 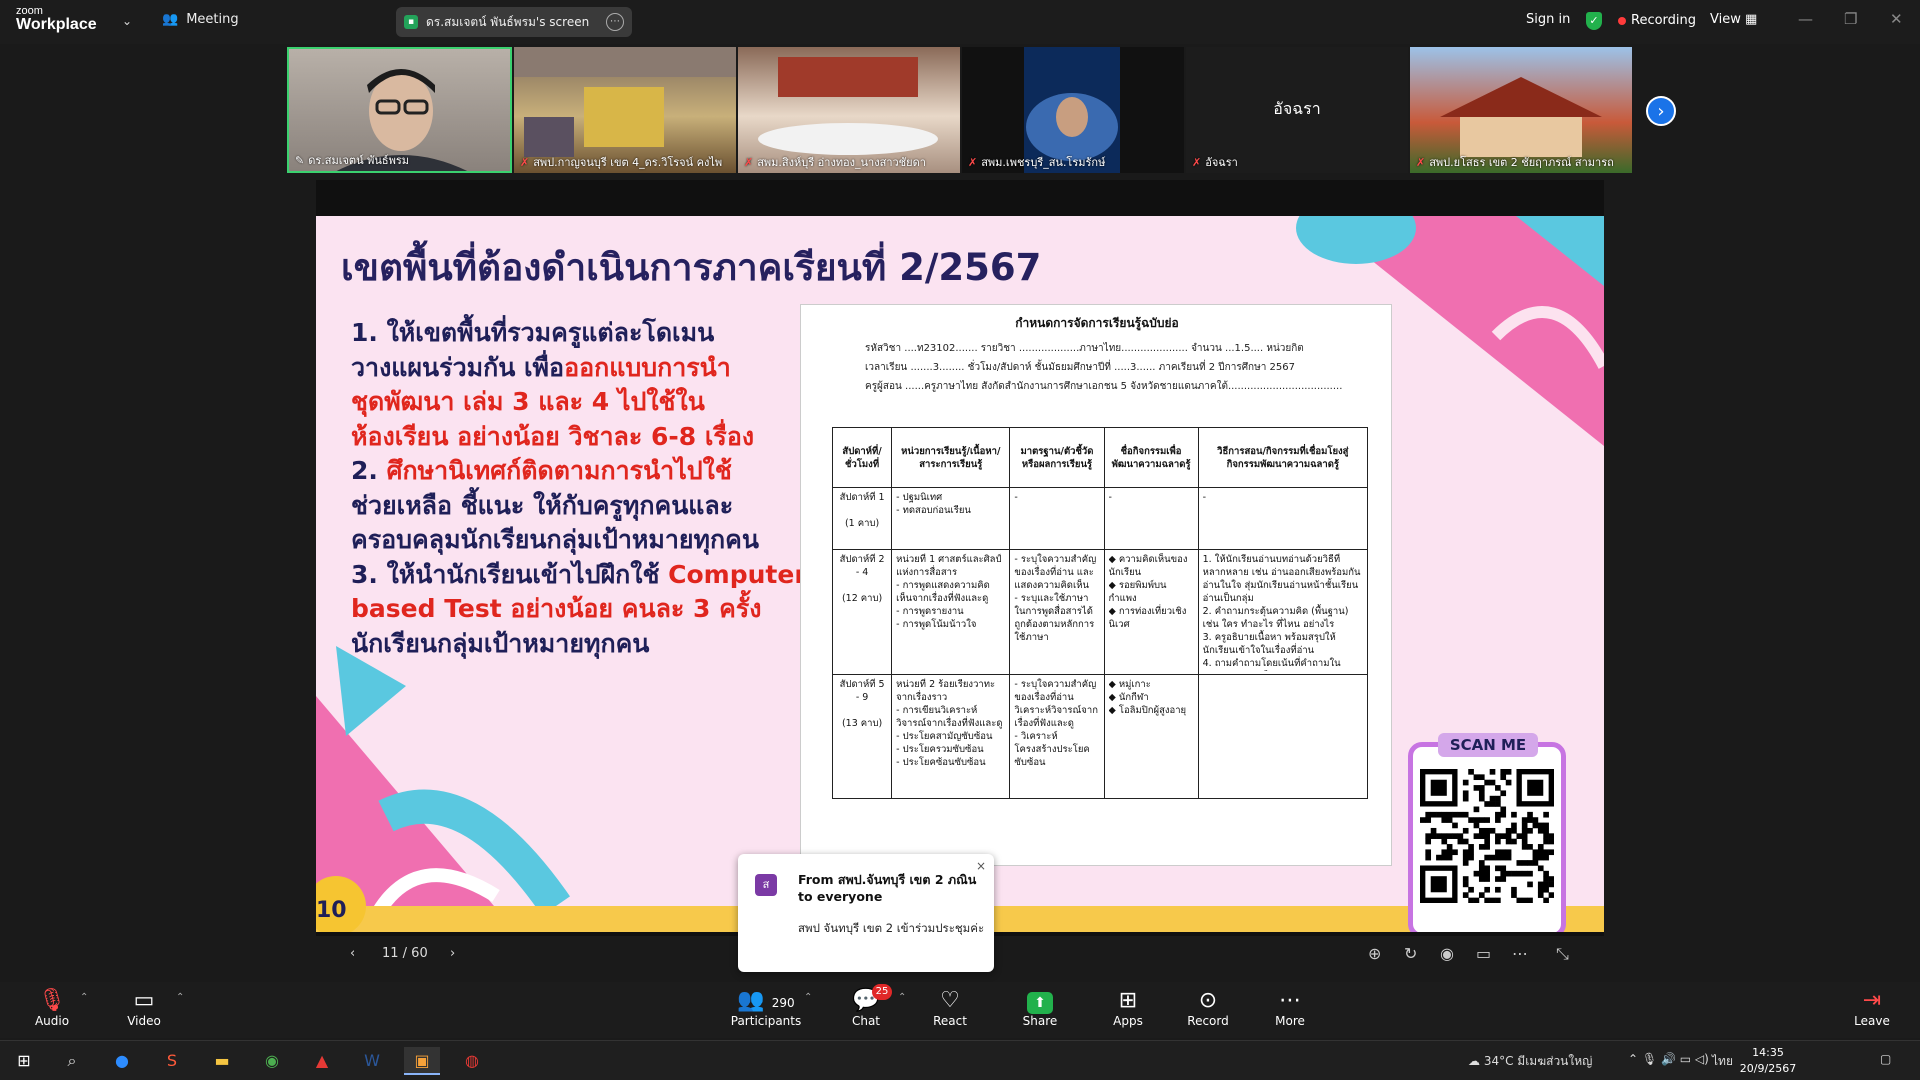 I want to click on table-cell, so click(x=1283, y=736).